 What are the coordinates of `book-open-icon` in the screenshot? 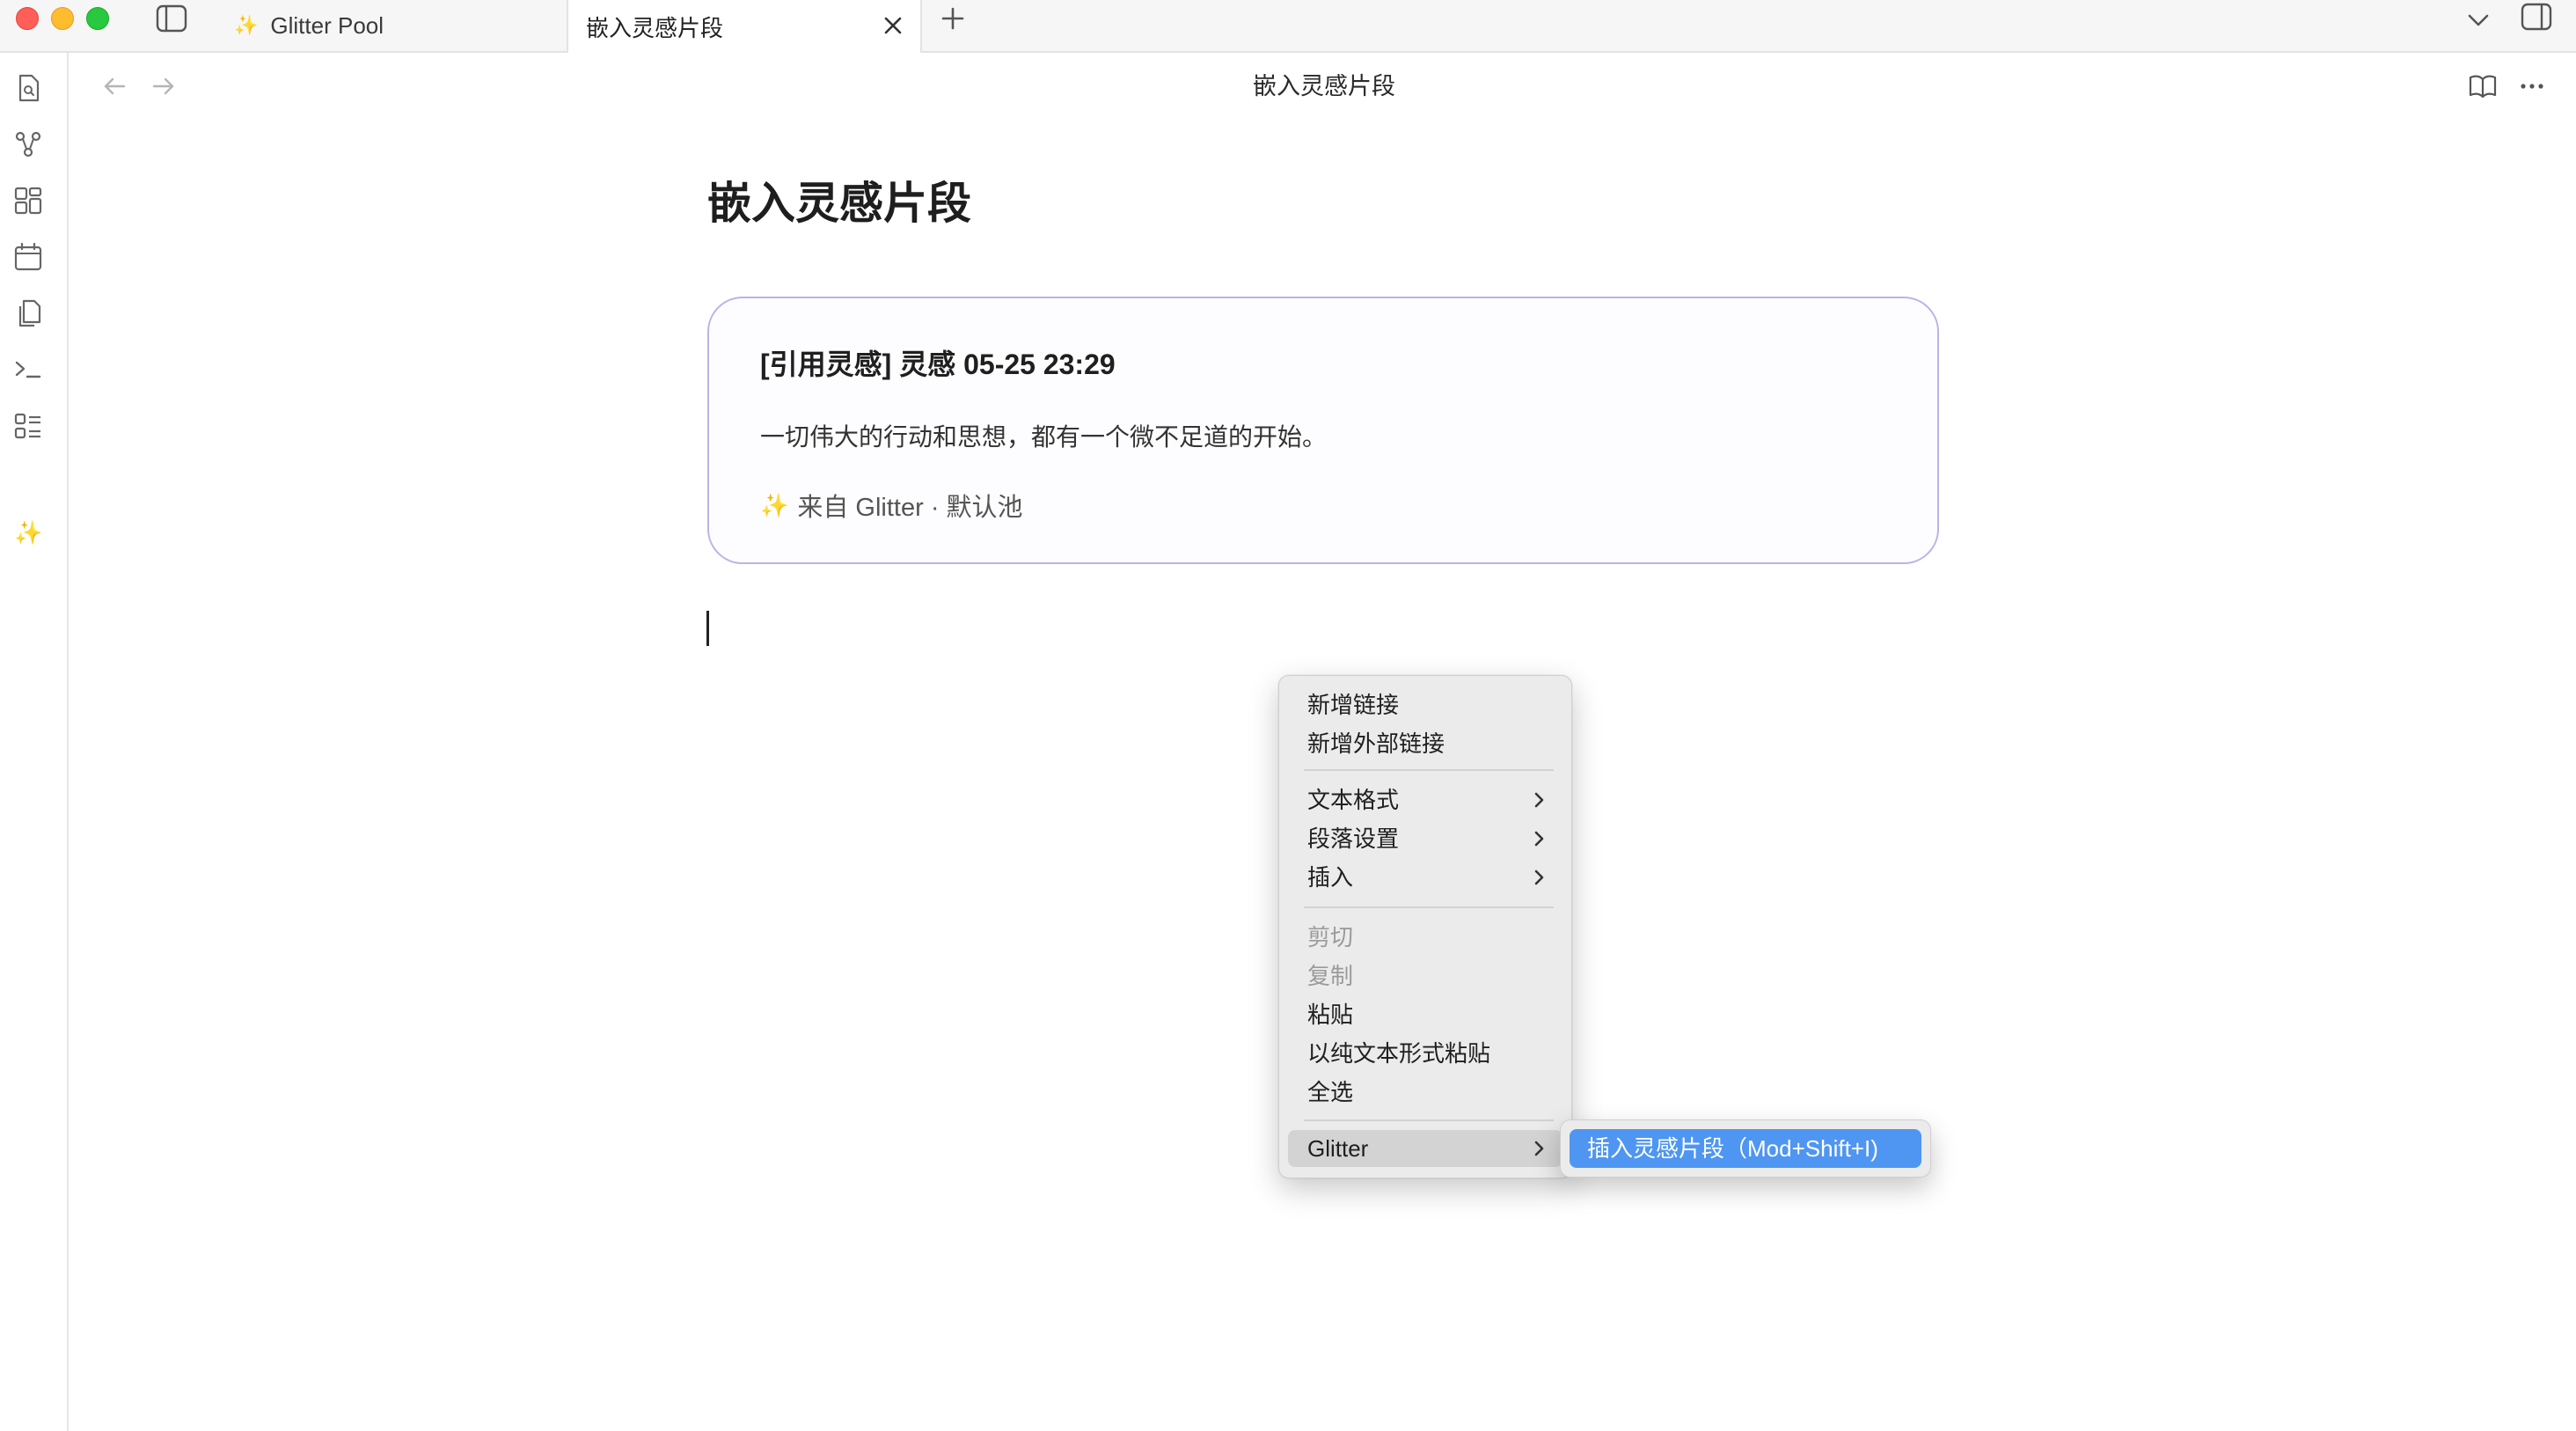 It's located at (2483, 86).